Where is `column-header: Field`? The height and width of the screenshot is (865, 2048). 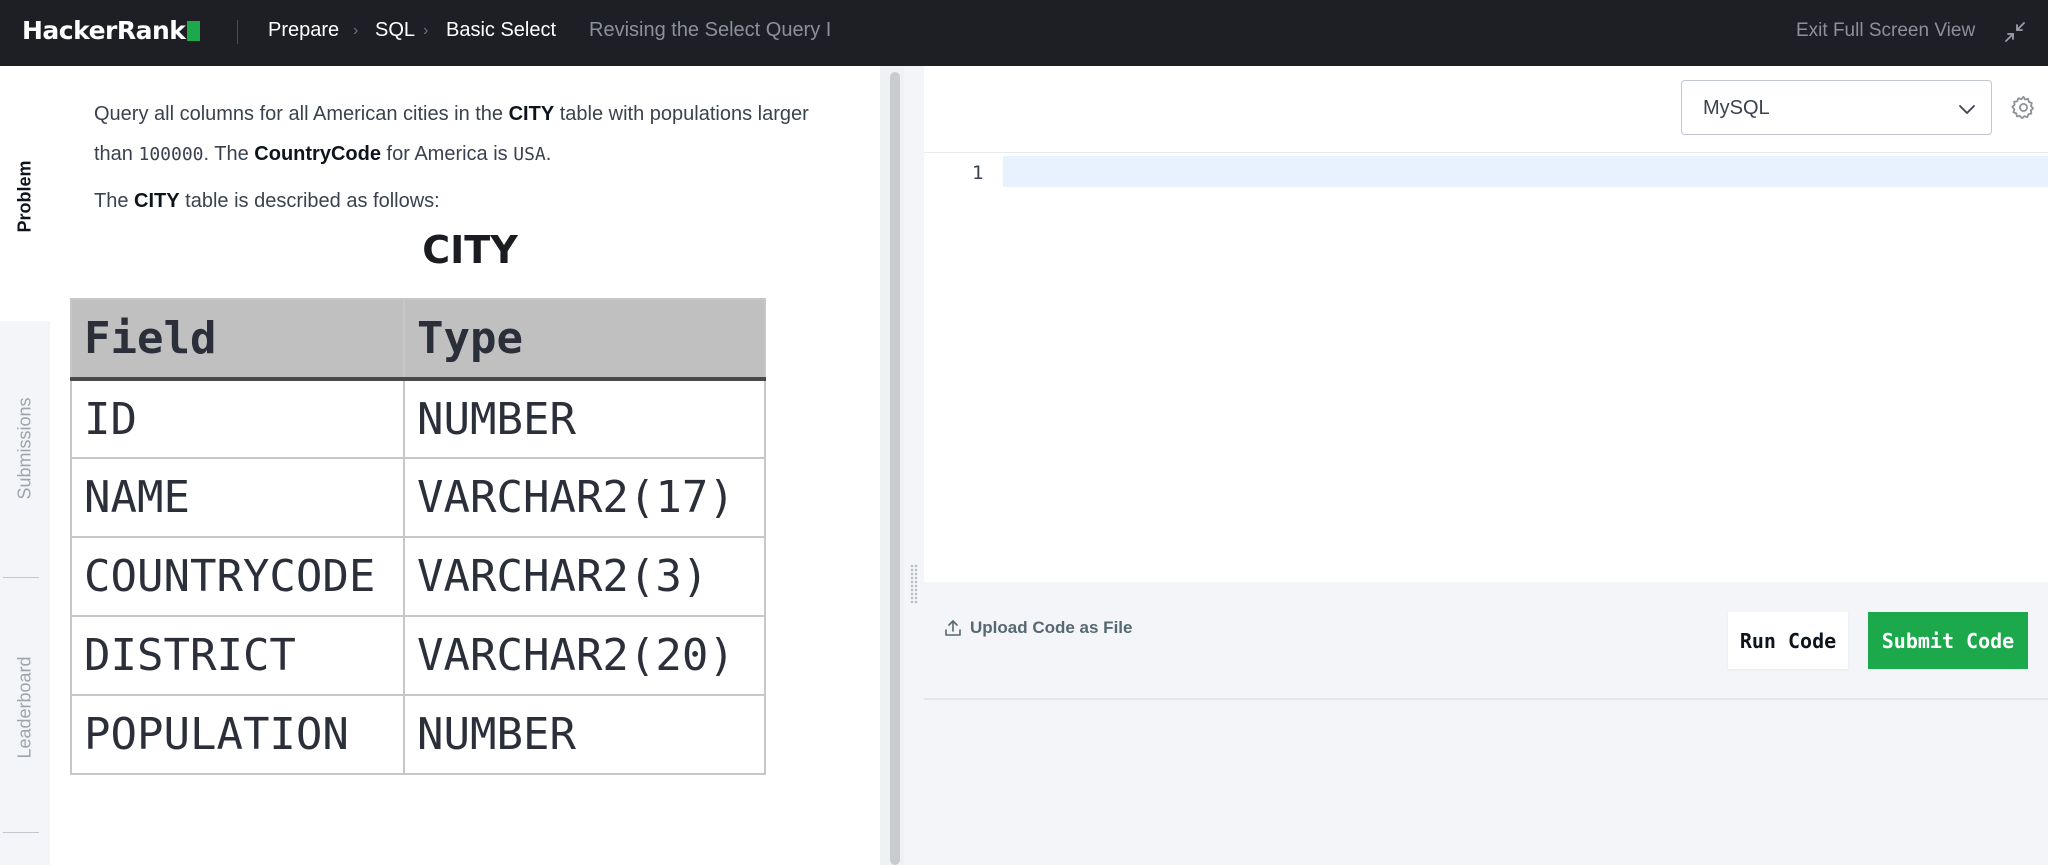 column-header: Field is located at coordinates (237, 339).